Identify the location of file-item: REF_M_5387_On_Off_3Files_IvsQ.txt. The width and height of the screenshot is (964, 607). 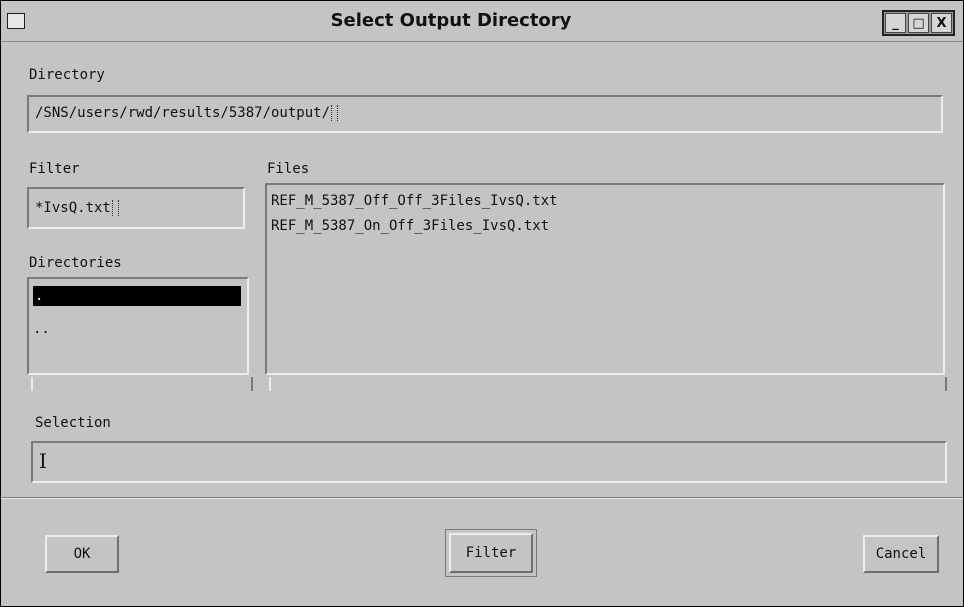
(410, 226).